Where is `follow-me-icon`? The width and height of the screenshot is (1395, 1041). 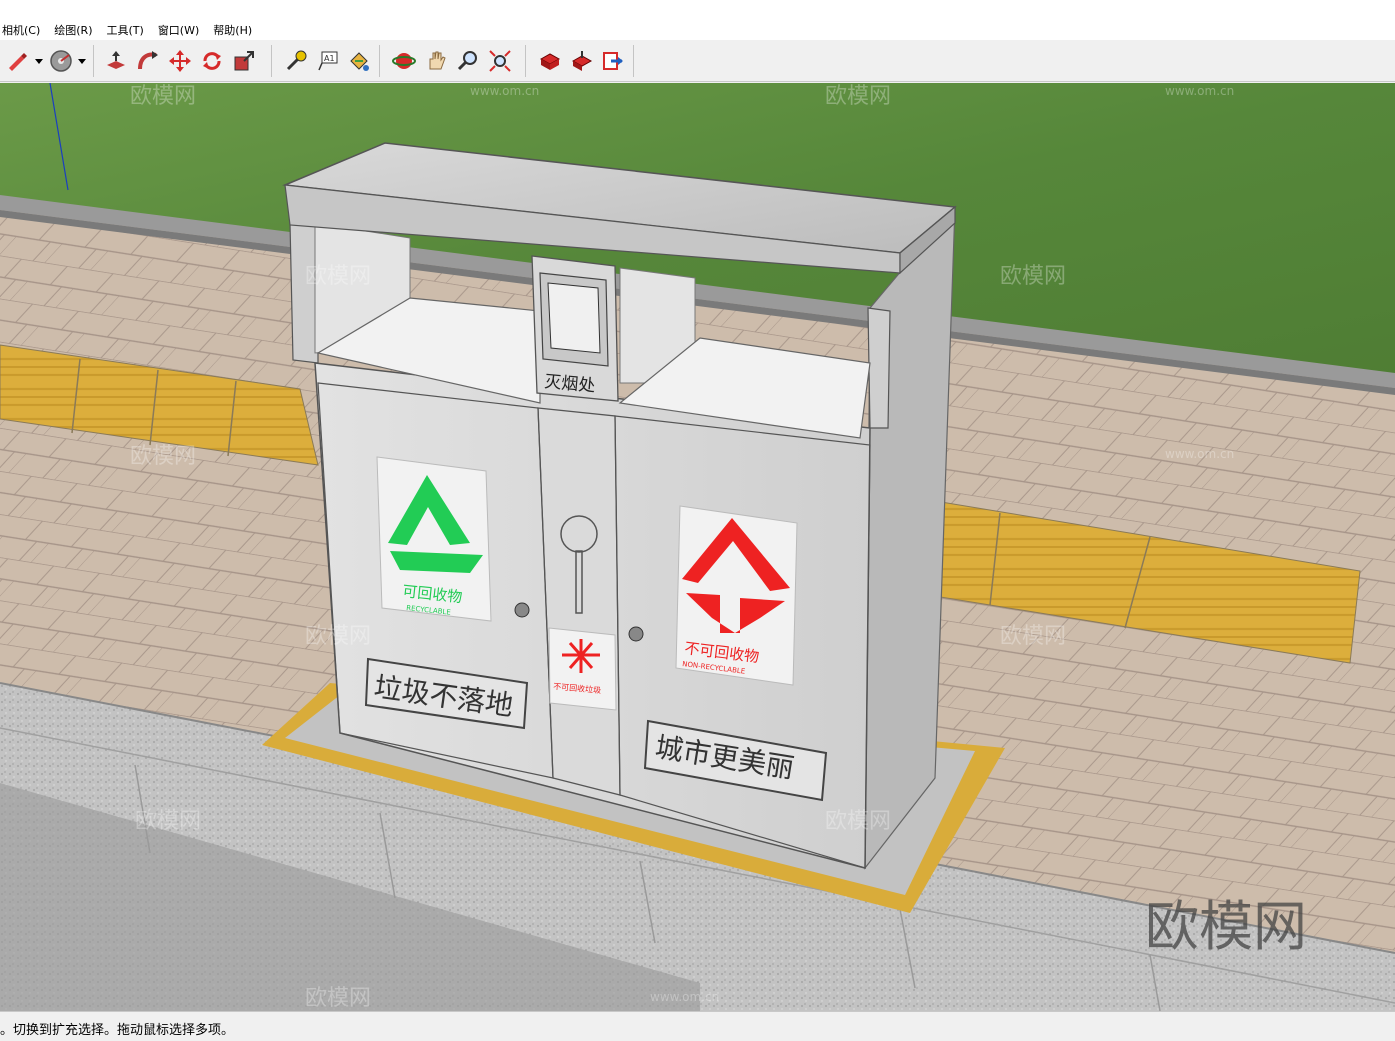
follow-me-icon is located at coordinates (148, 61).